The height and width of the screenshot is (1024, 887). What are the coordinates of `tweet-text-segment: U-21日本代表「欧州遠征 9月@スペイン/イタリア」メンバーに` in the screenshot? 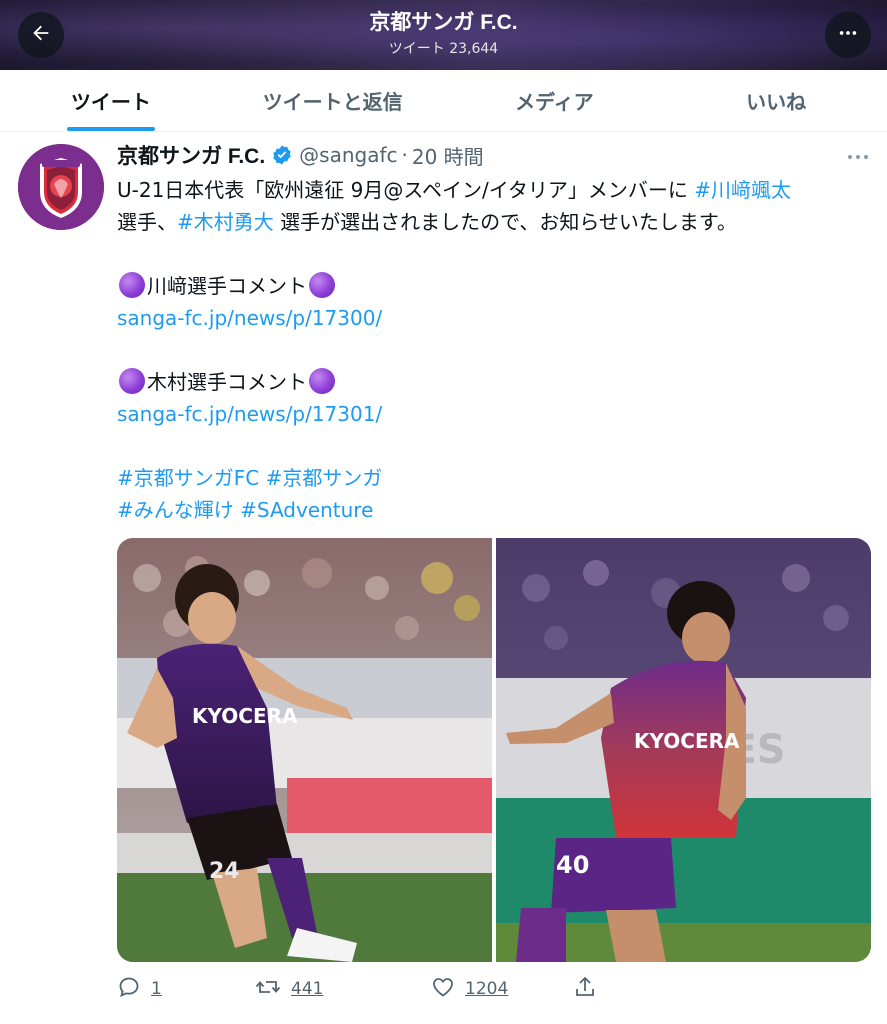 It's located at (406, 190).